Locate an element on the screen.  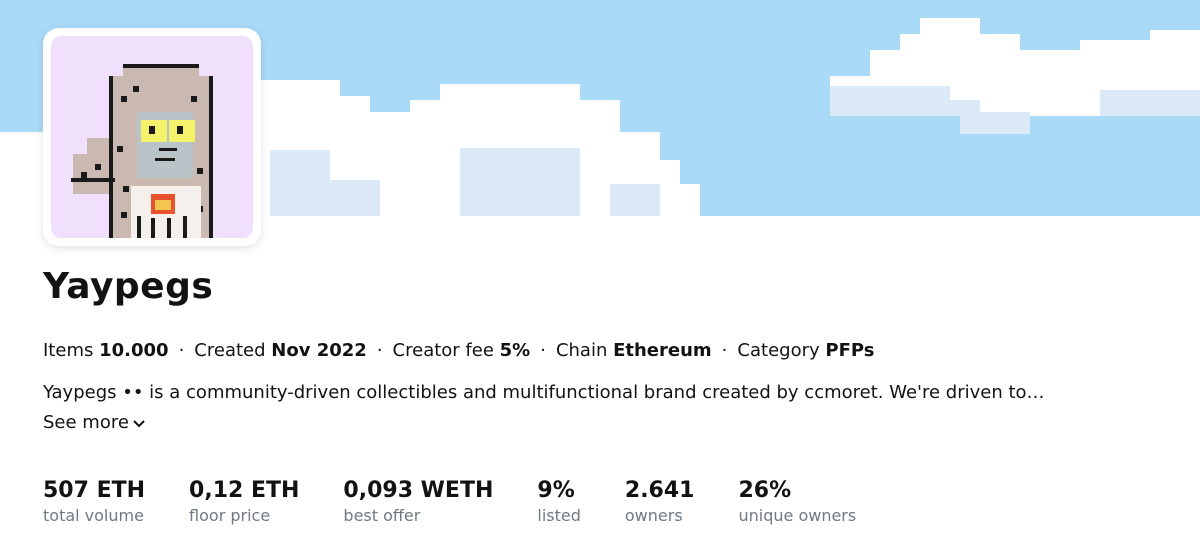
stat-owners: 2.641 owners is located at coordinates (660, 502).